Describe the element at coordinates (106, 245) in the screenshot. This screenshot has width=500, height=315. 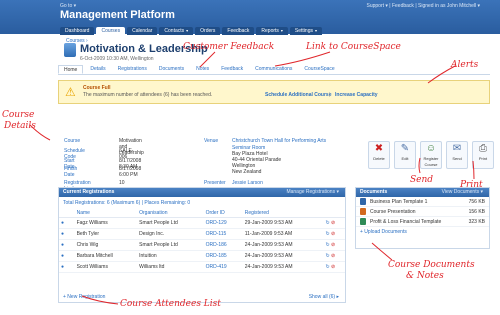
I see `registrant-name: Chris Wig` at that location.